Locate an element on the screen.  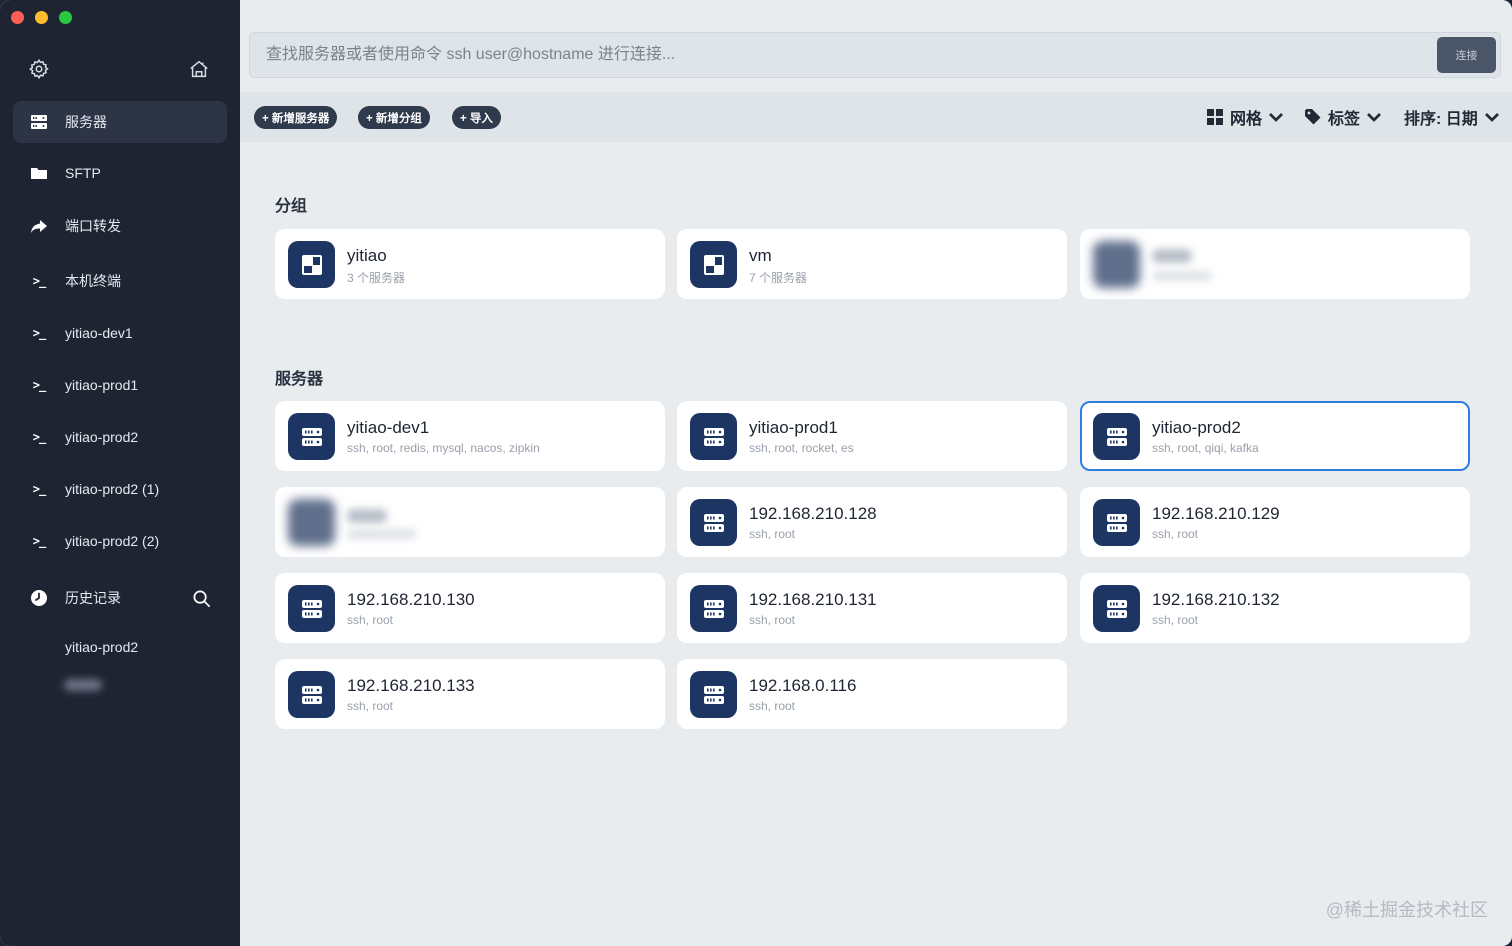
sidebar-item-session: >_ yitiao-dev1 is located at coordinates (120, 333).